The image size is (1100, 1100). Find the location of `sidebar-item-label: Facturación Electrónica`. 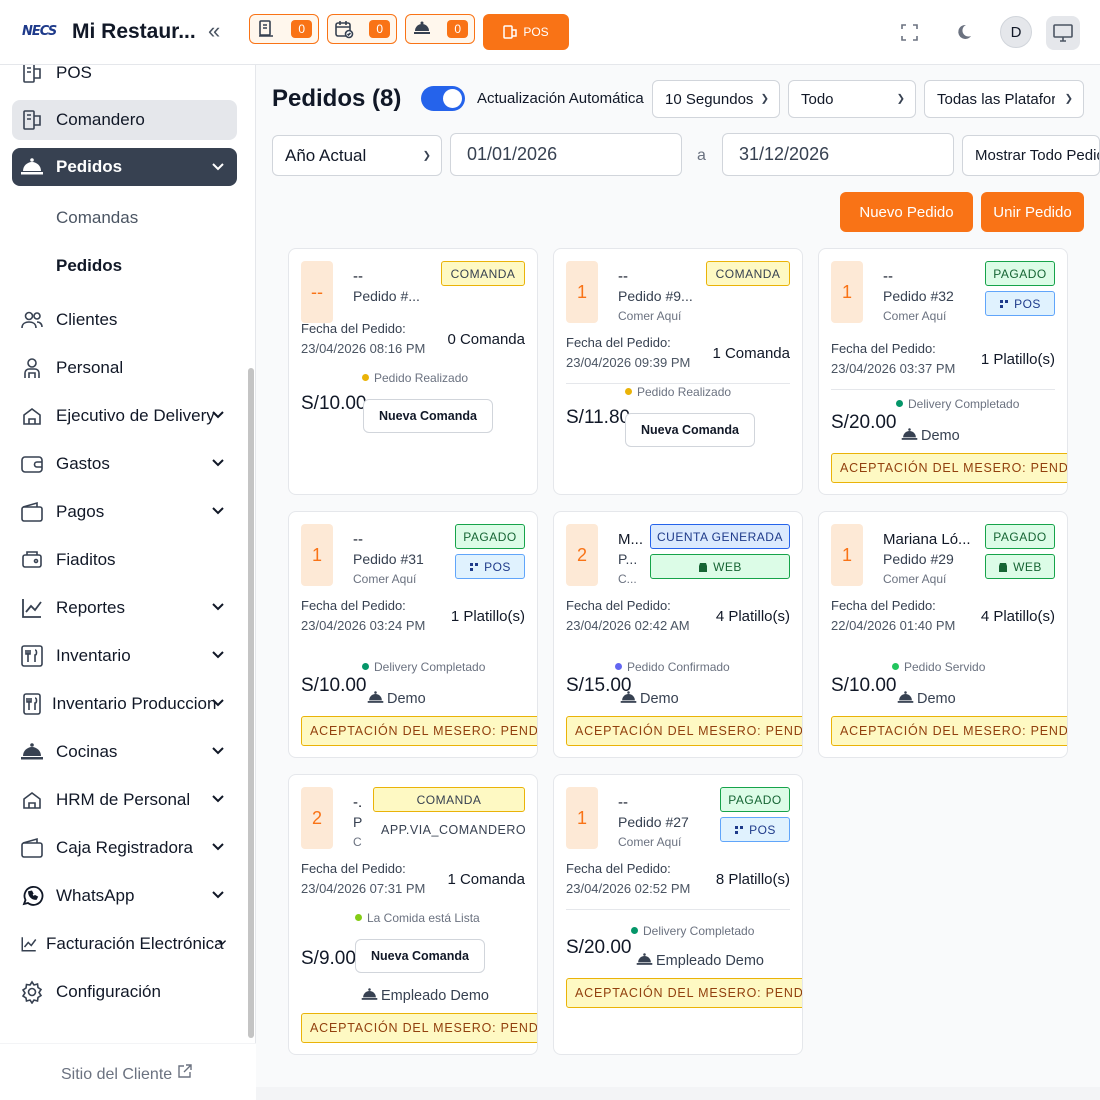

sidebar-item-label: Facturación Electrónica is located at coordinates (135, 943).